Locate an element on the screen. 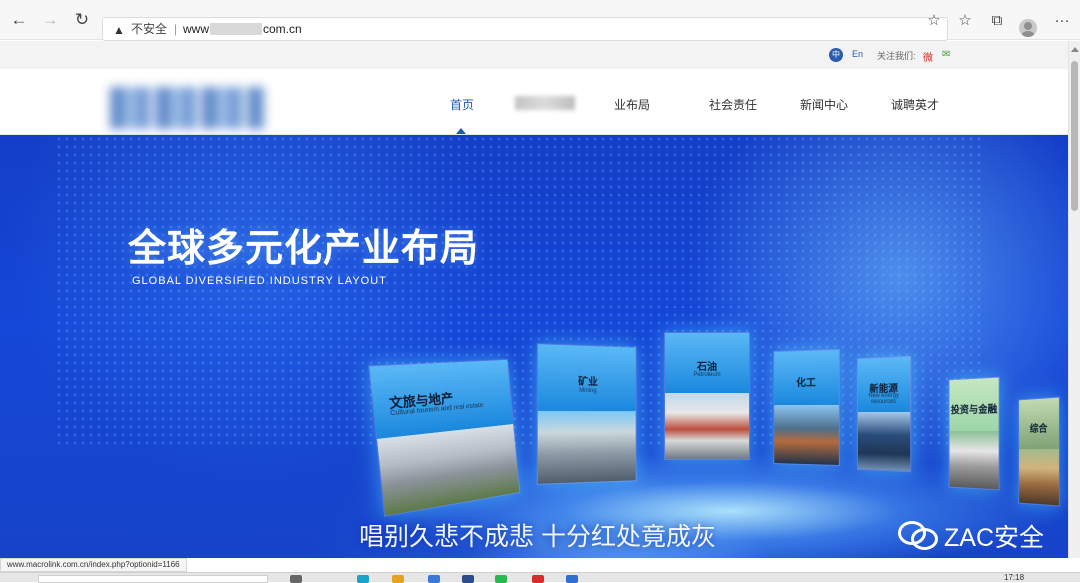  card-subtitle: Petroleum is located at coordinates (707, 375).